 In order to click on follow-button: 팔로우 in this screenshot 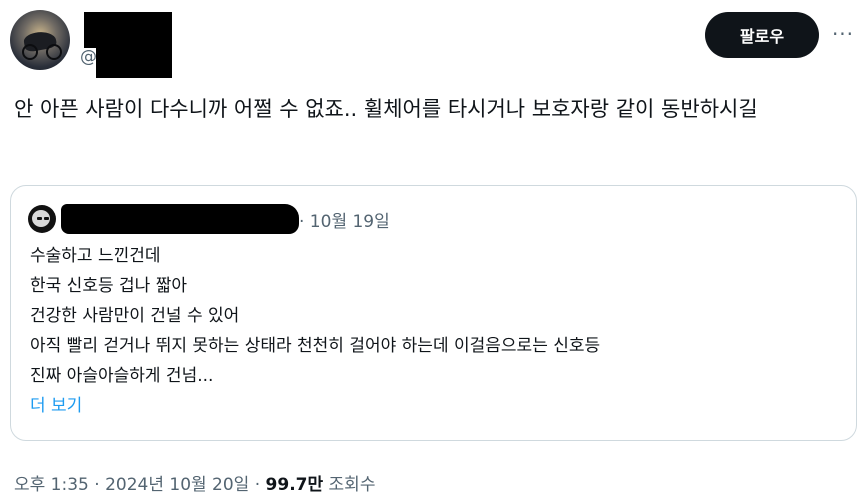, I will do `click(762, 35)`.